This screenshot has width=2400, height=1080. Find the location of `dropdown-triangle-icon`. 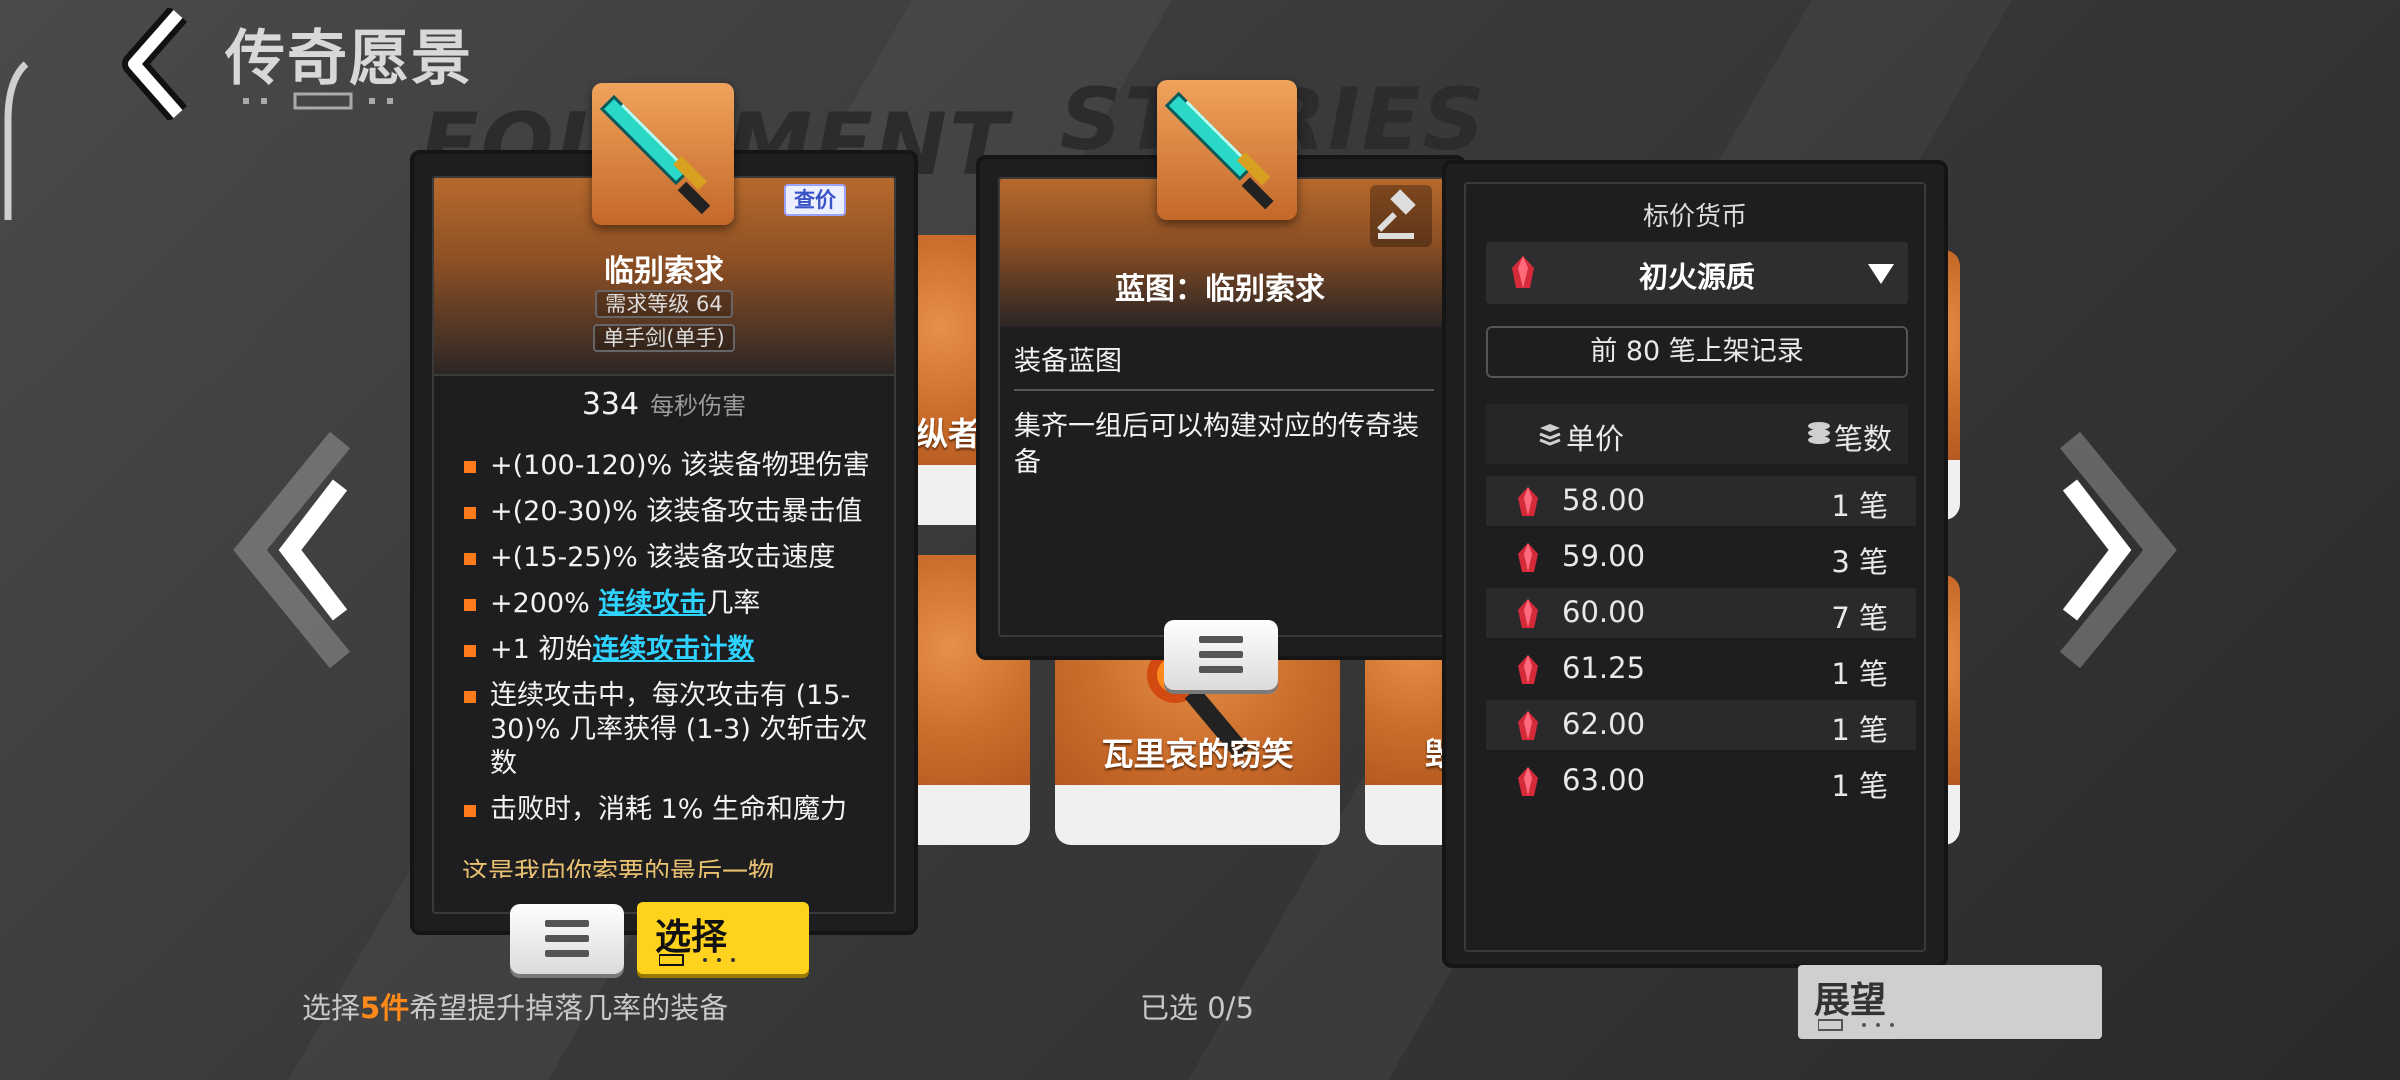

dropdown-triangle-icon is located at coordinates (1881, 274).